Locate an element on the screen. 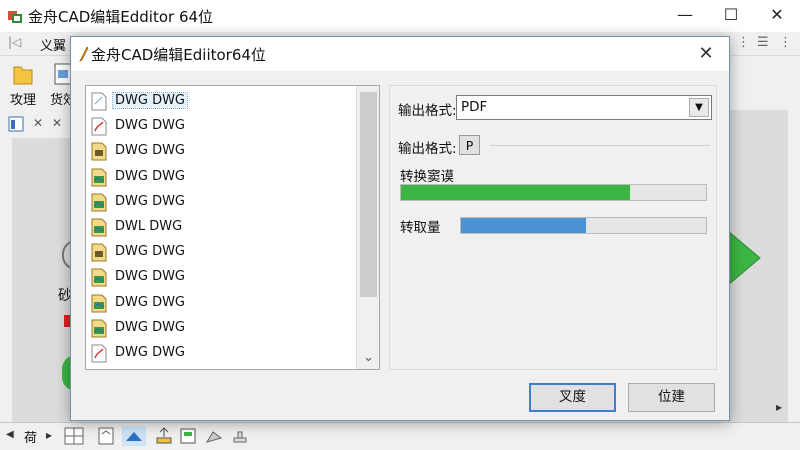  canvas-area is located at coordinates (42, 283).